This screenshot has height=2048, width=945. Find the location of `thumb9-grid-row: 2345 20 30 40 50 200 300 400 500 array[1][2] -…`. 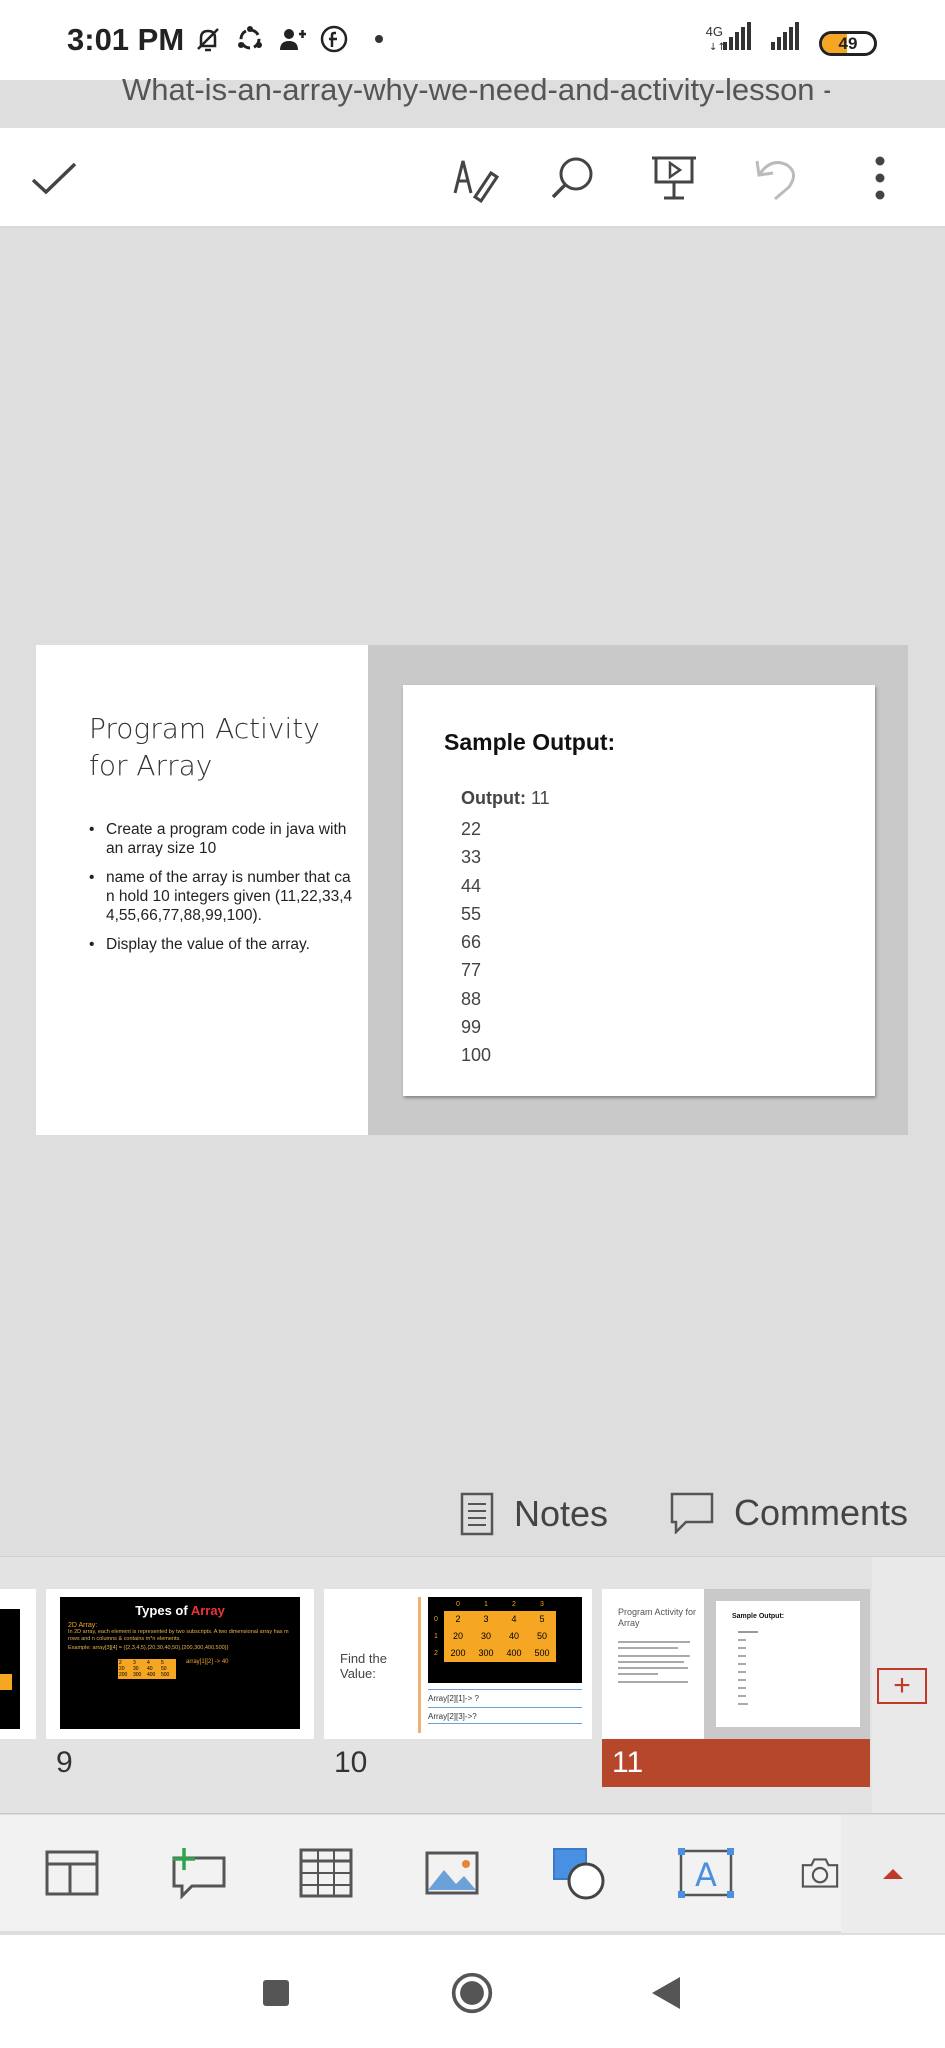

thumb9-grid-row: 2345 20 30 40 50 200 300 400 500 array[1][2] -… is located at coordinates (205, 1669).